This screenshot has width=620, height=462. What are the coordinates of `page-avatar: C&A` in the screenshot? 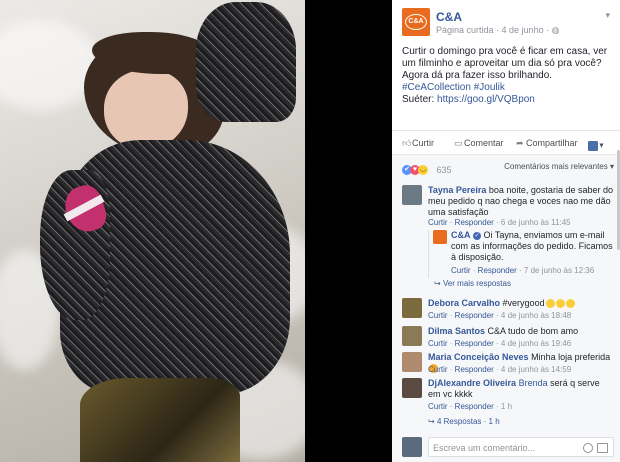 It's located at (416, 22).